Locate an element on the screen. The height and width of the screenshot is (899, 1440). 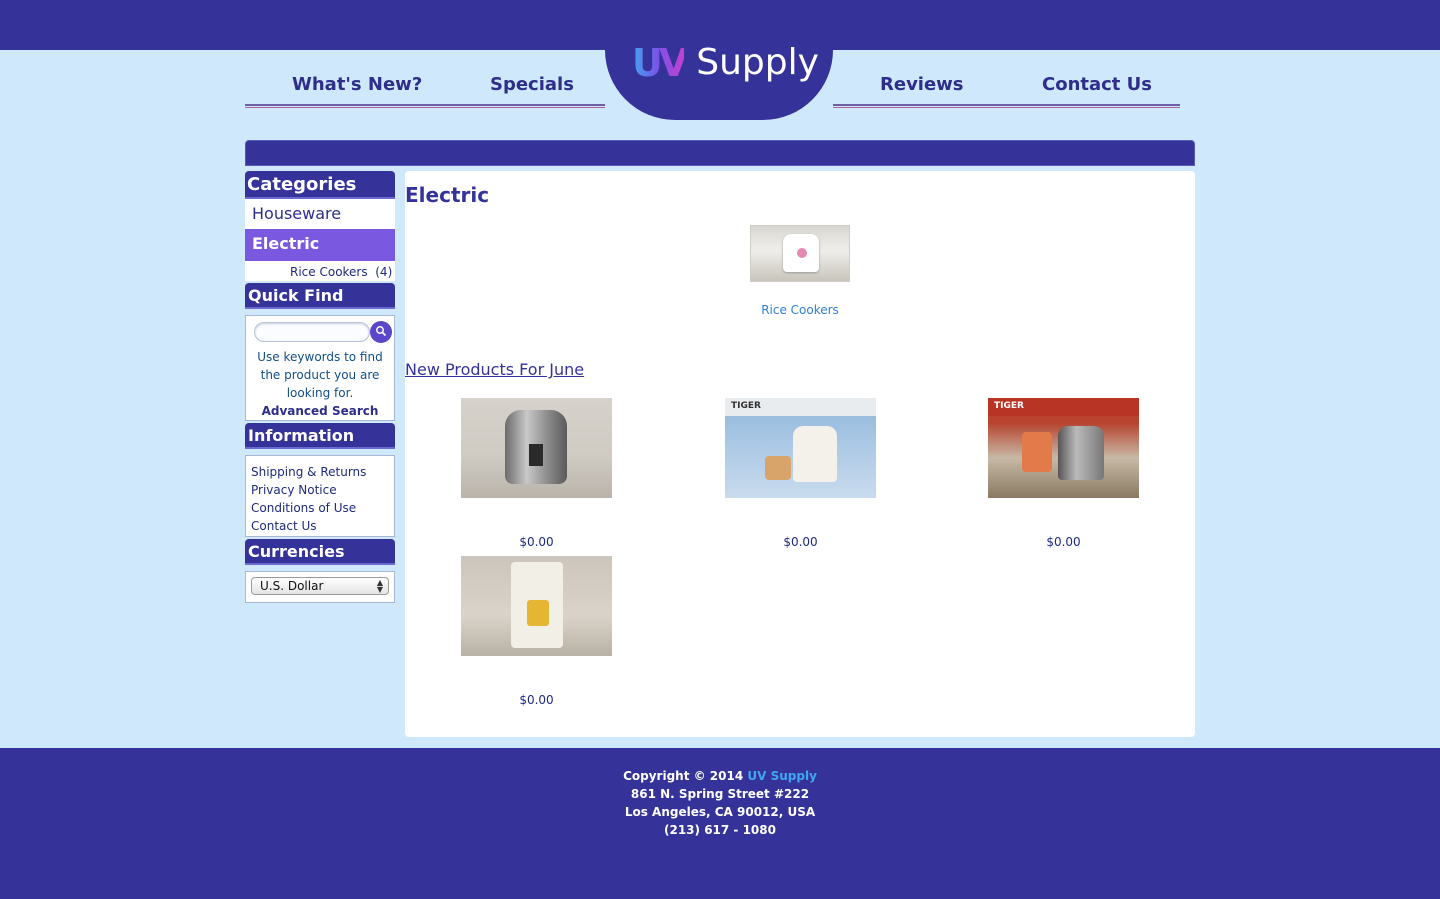
copyright-line: Copyright © 2014 UV Supply is located at coordinates (720, 776).